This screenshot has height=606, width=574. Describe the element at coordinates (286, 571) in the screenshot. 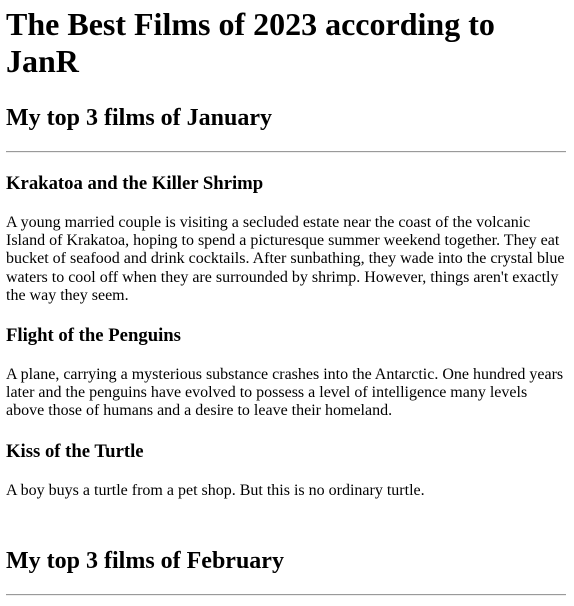

I see `section-february: My top 3 films of February` at that location.